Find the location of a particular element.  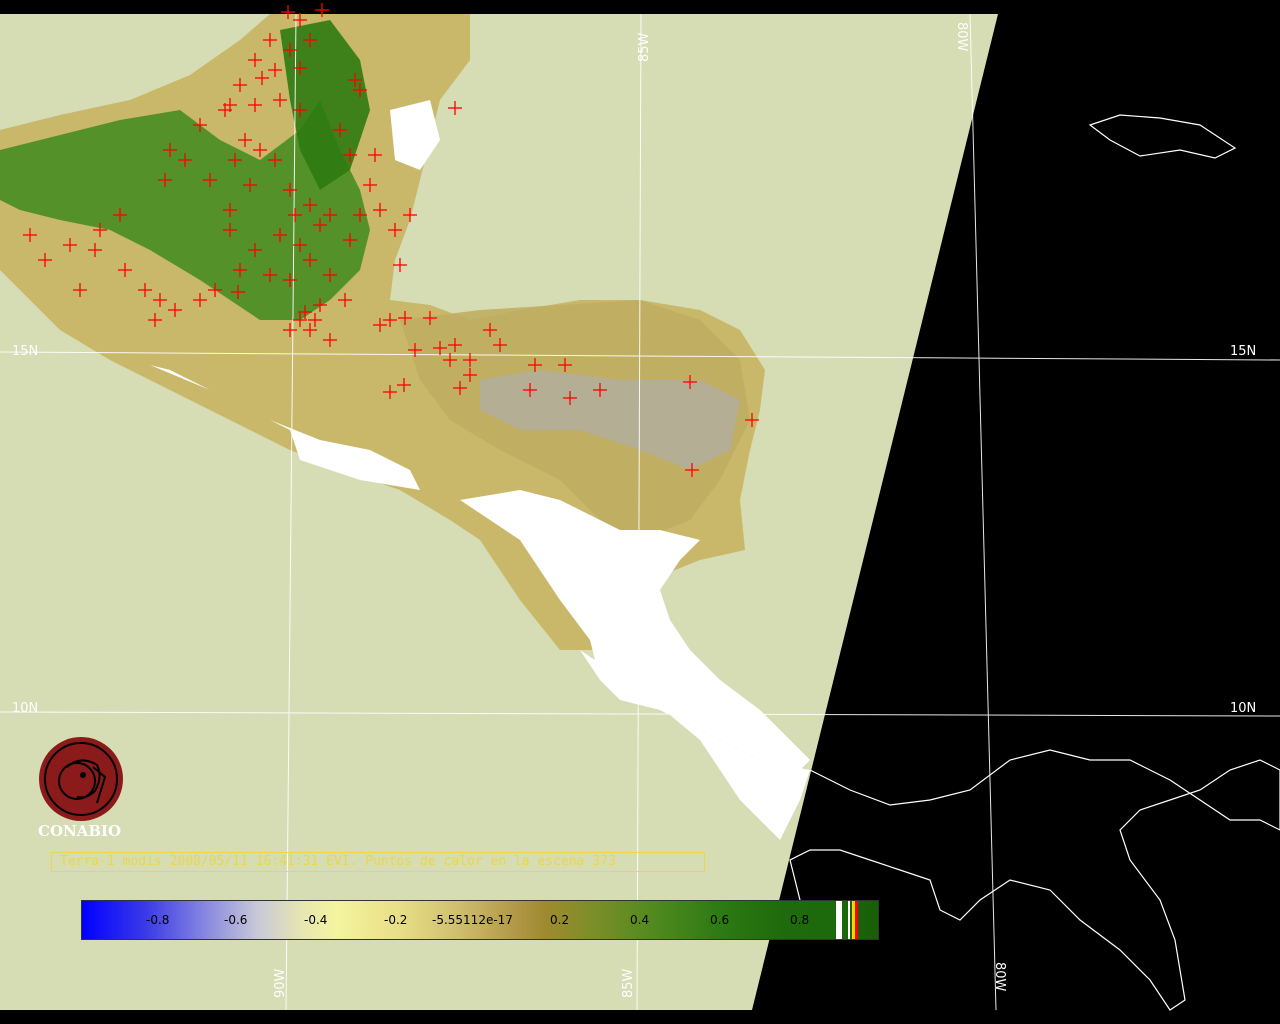

label-85w-top: 85W is located at coordinates (644, 47).